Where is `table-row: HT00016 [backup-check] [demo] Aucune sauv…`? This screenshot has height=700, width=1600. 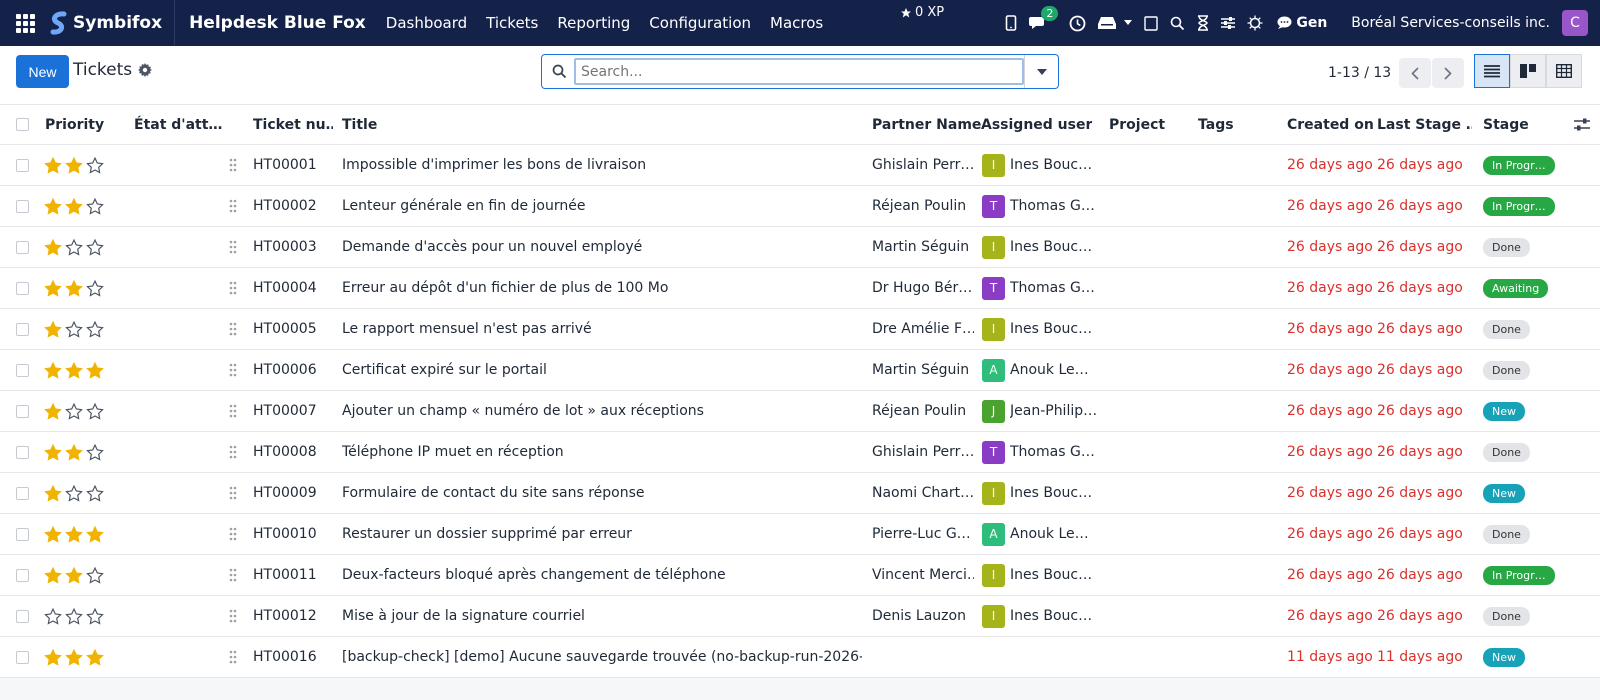
table-row: HT00016 [backup-check] [demo] Aucune sauv… is located at coordinates (800, 657).